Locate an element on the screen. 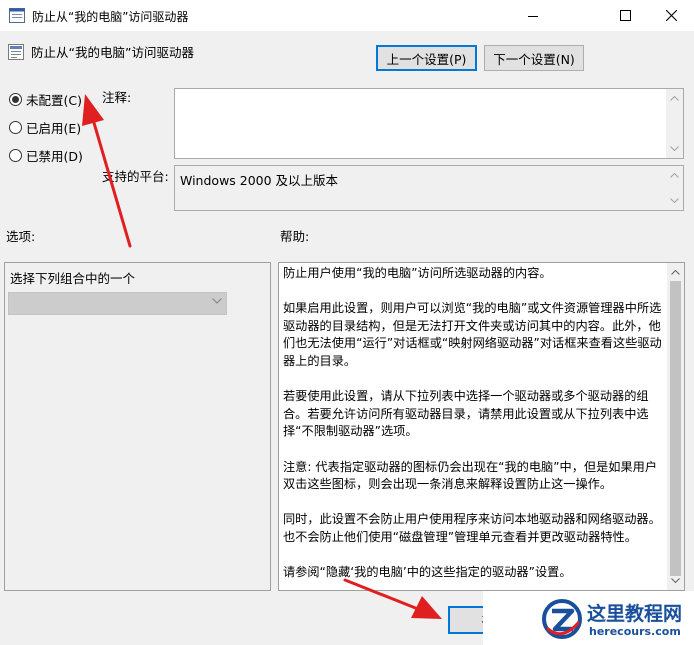 The height and width of the screenshot is (645, 694). help-scrollbar is located at coordinates (675, 426).